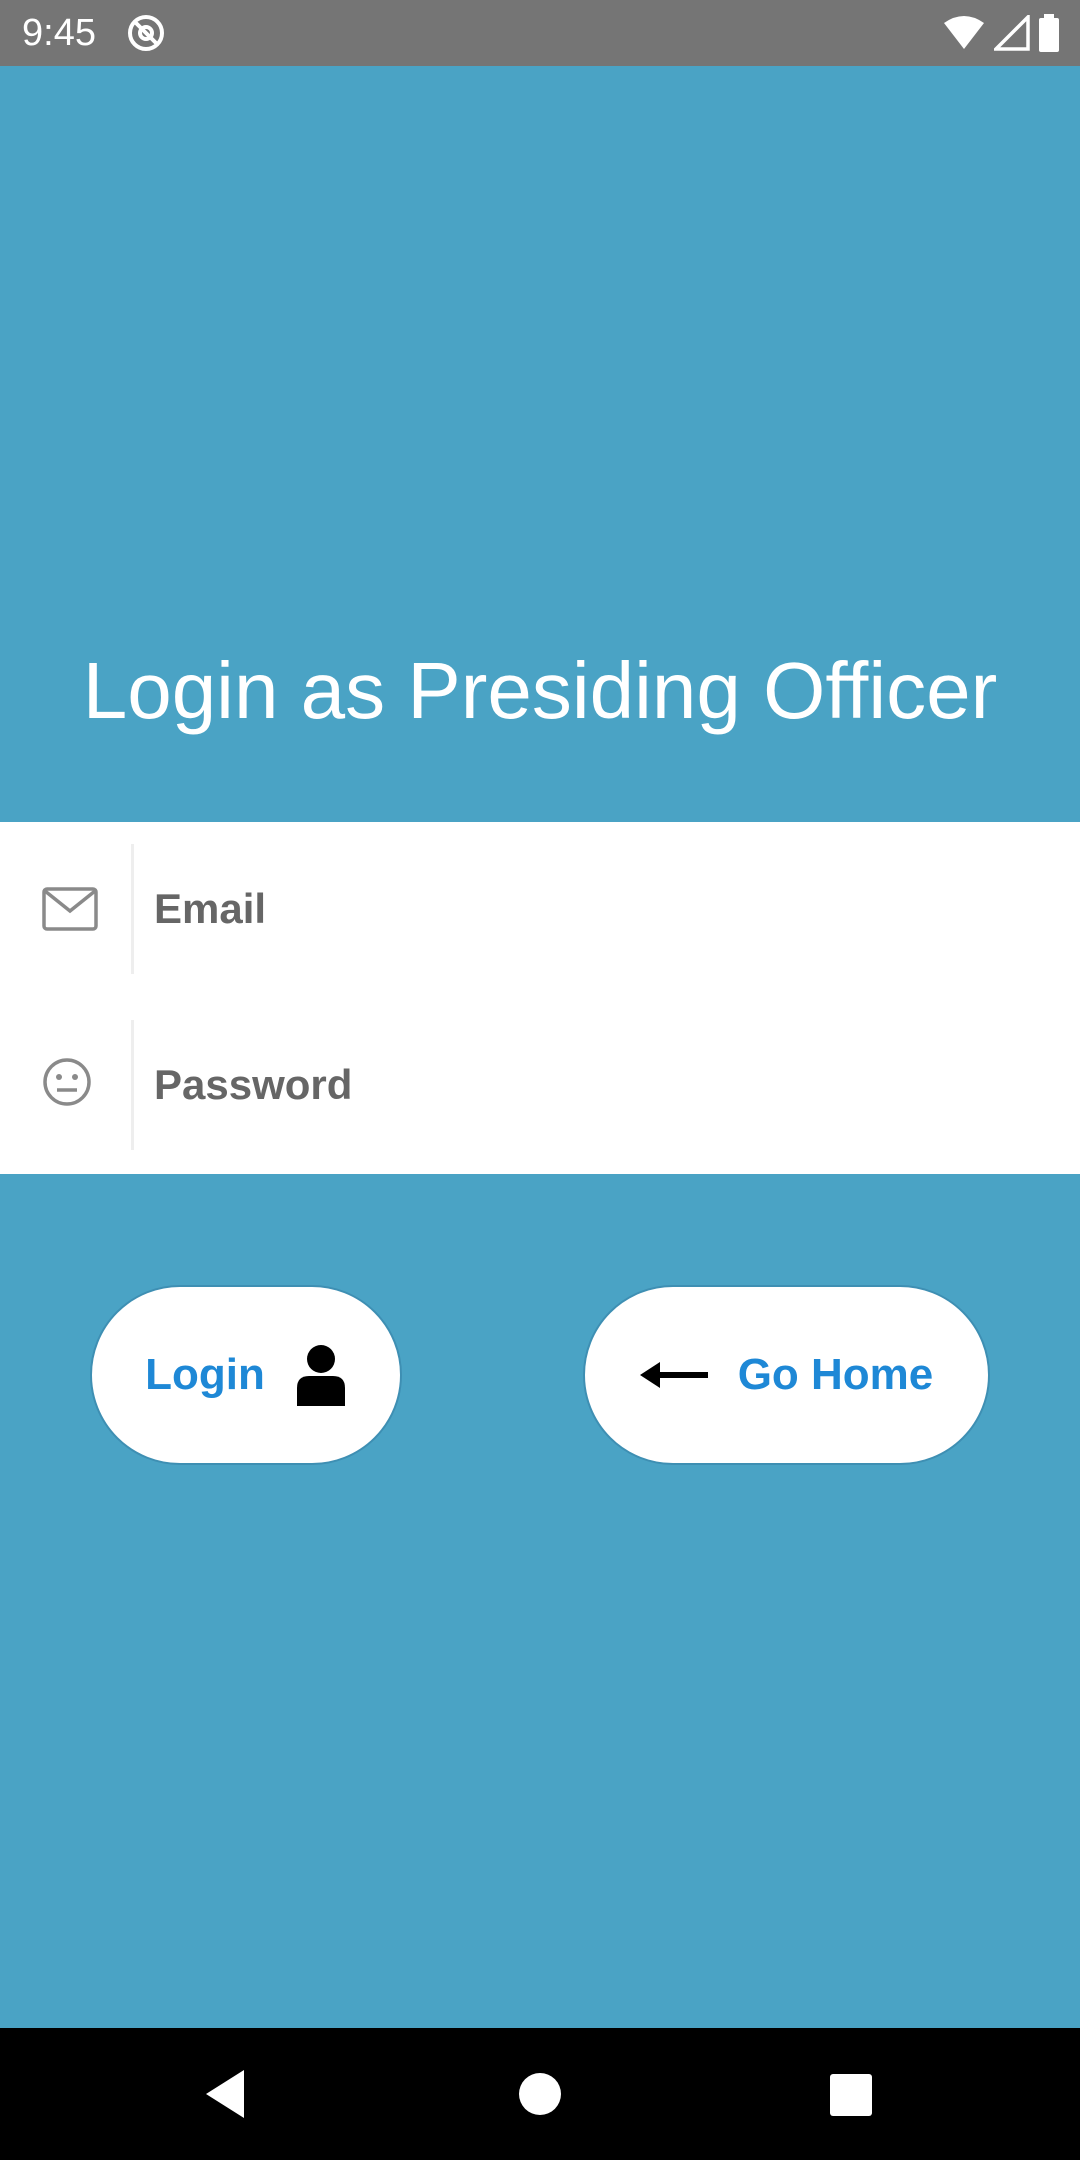 The image size is (1080, 2160). What do you see at coordinates (320, 1375) in the screenshot?
I see `user-icon` at bounding box center [320, 1375].